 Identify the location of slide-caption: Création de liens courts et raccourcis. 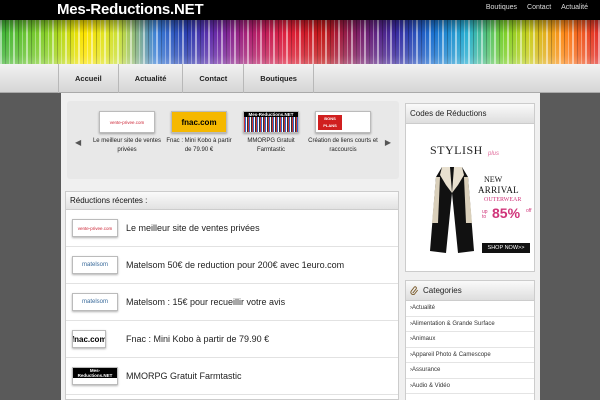
(343, 146).